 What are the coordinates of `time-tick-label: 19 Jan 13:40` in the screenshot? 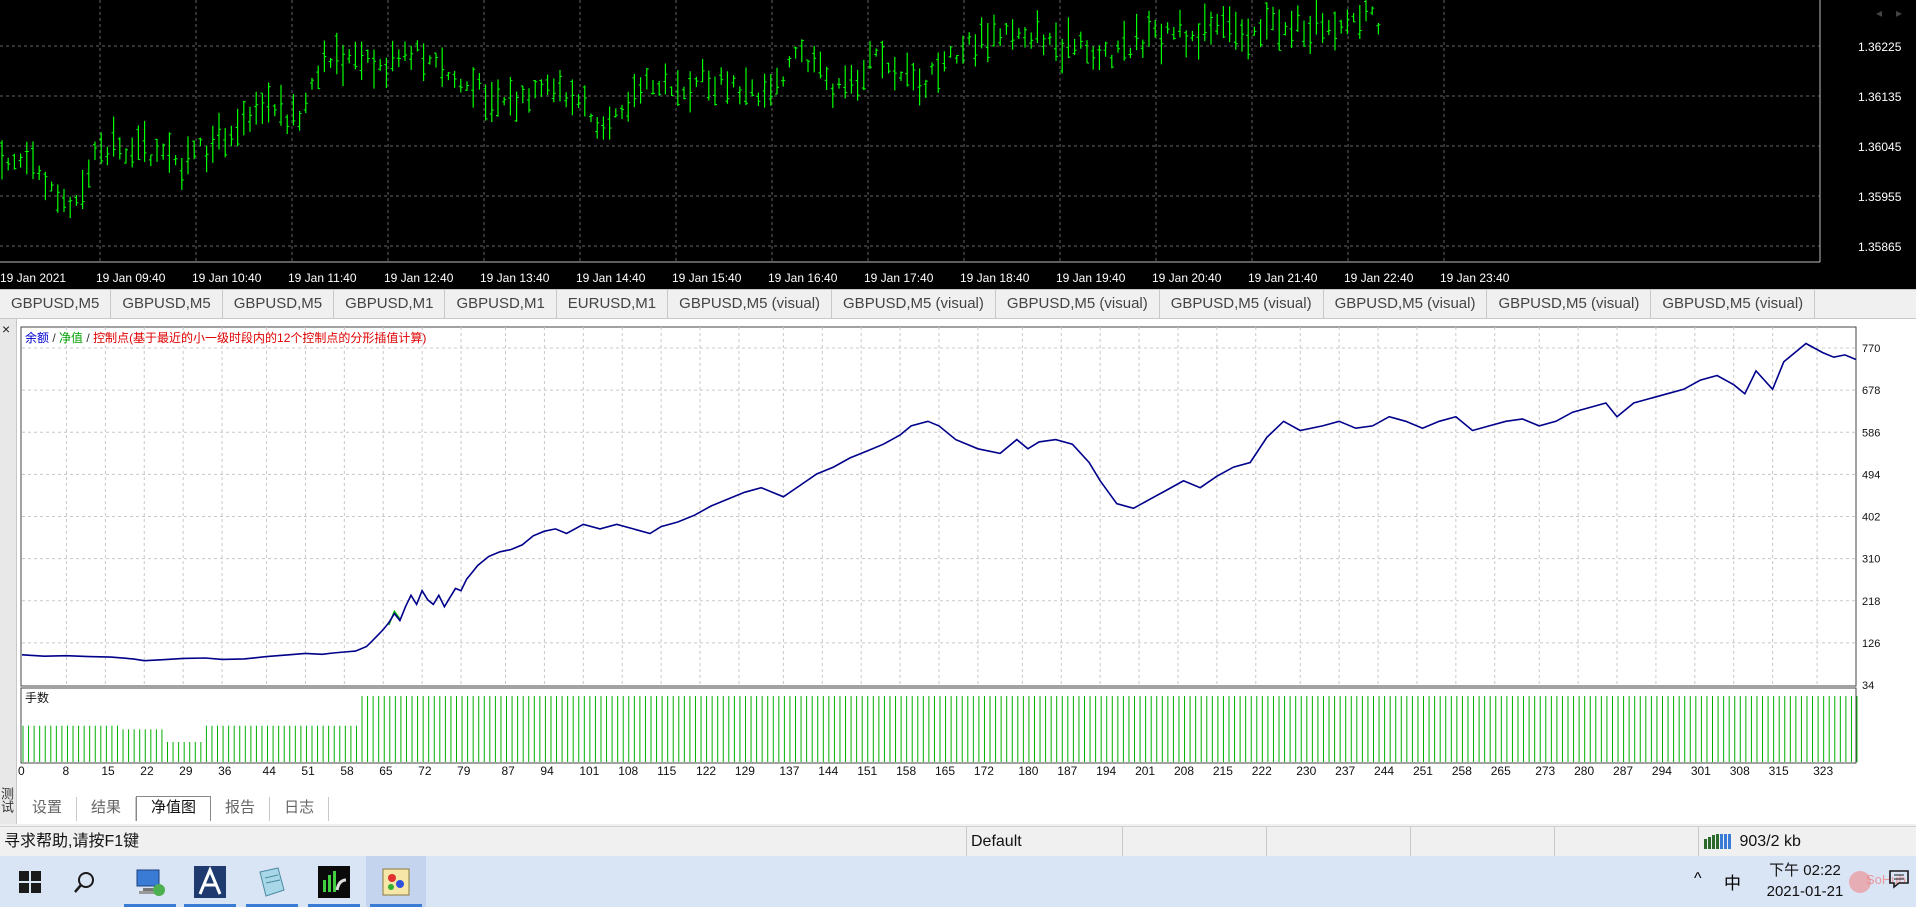 It's located at (515, 278).